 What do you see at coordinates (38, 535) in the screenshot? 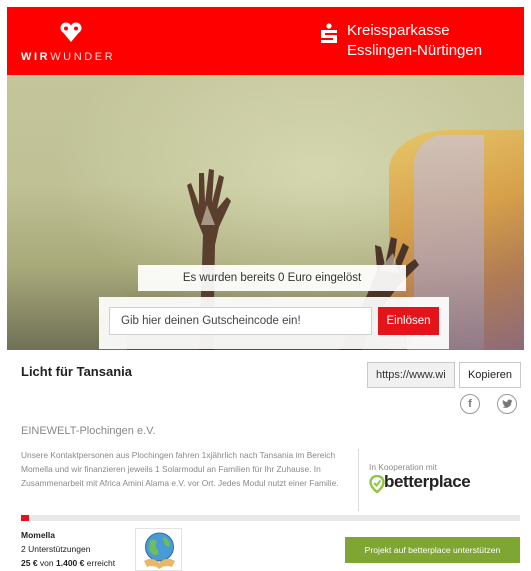
I see `project-location: Momella` at bounding box center [38, 535].